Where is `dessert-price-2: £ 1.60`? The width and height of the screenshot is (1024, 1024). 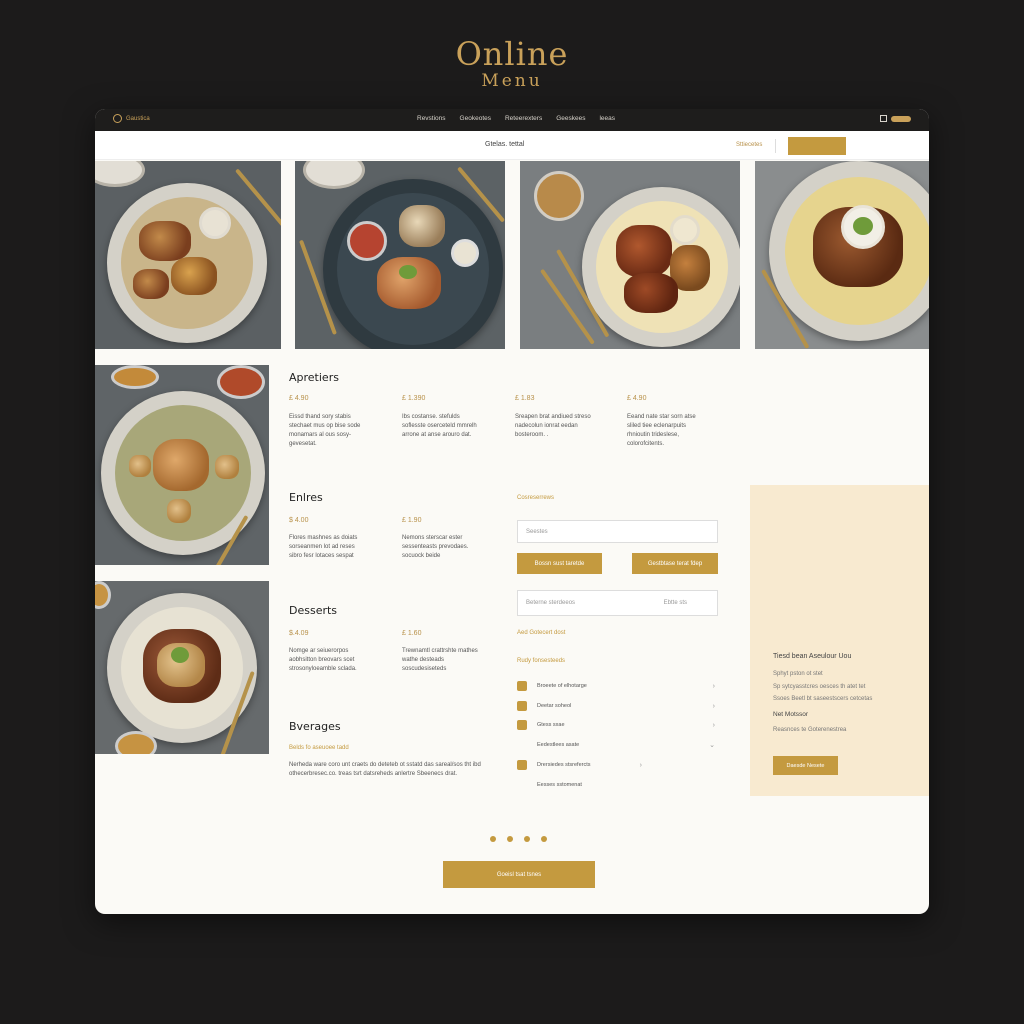
dessert-price-2: £ 1.60 is located at coordinates (412, 633).